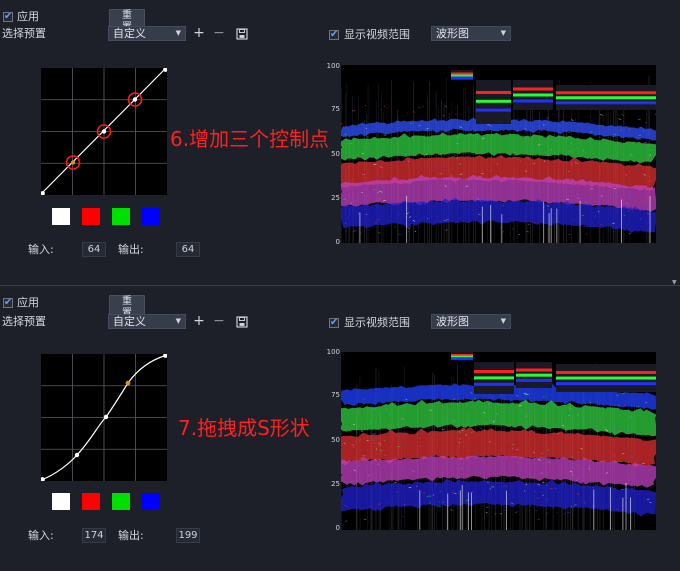 The height and width of the screenshot is (571, 680). Describe the element at coordinates (188, 535) in the screenshot. I see `output-field: 199` at that location.